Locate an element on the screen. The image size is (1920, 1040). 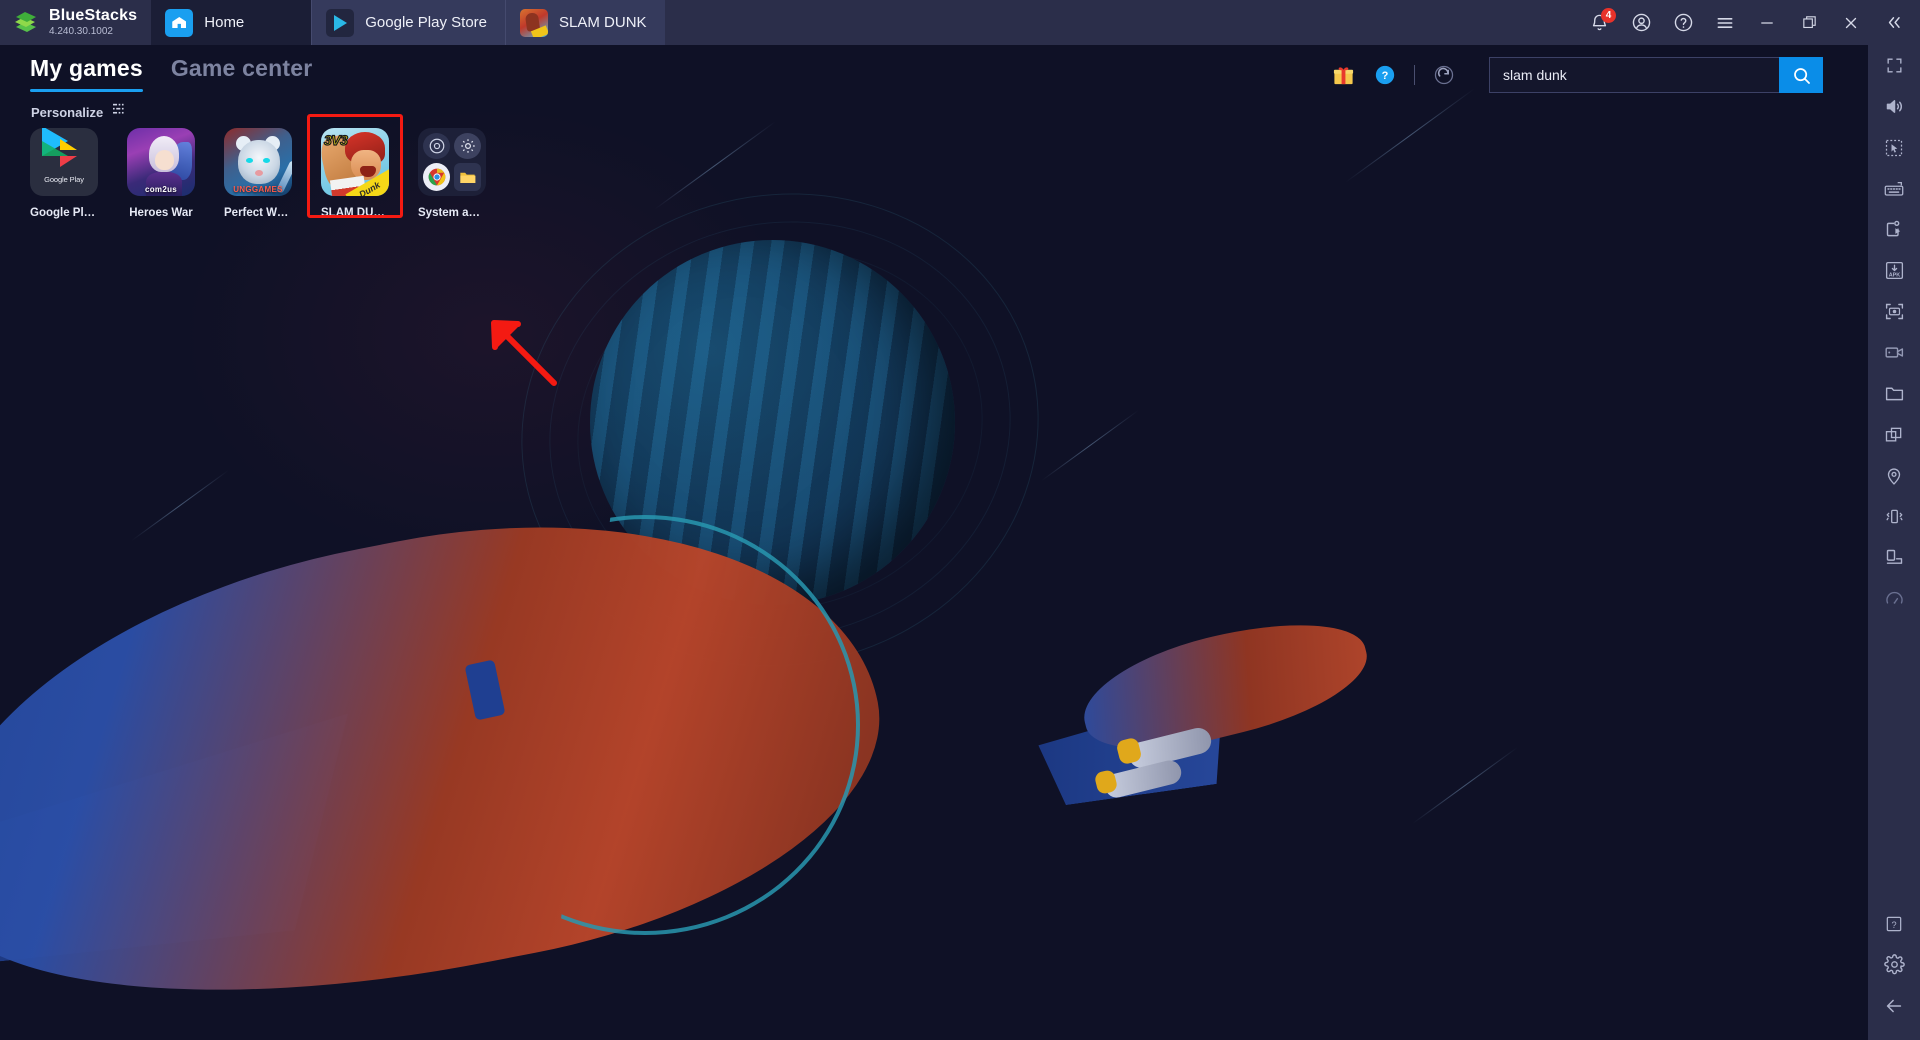
page-tabs: My games Game center is located at coordinates (171, 73).